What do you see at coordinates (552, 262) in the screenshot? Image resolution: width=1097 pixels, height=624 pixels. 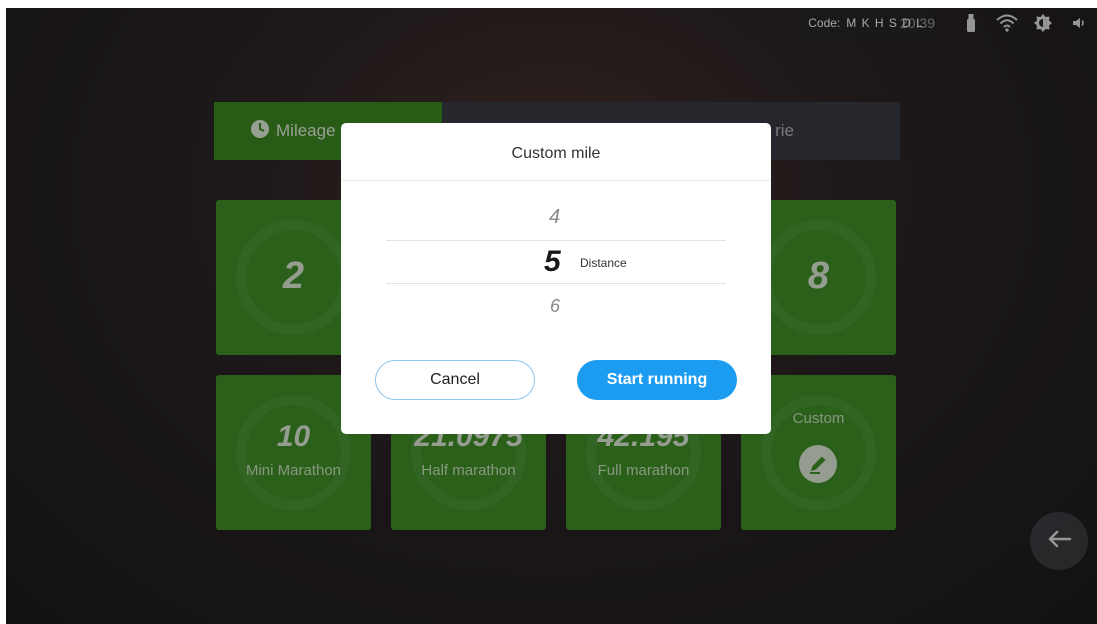 I see `picker-selected-value: 5` at bounding box center [552, 262].